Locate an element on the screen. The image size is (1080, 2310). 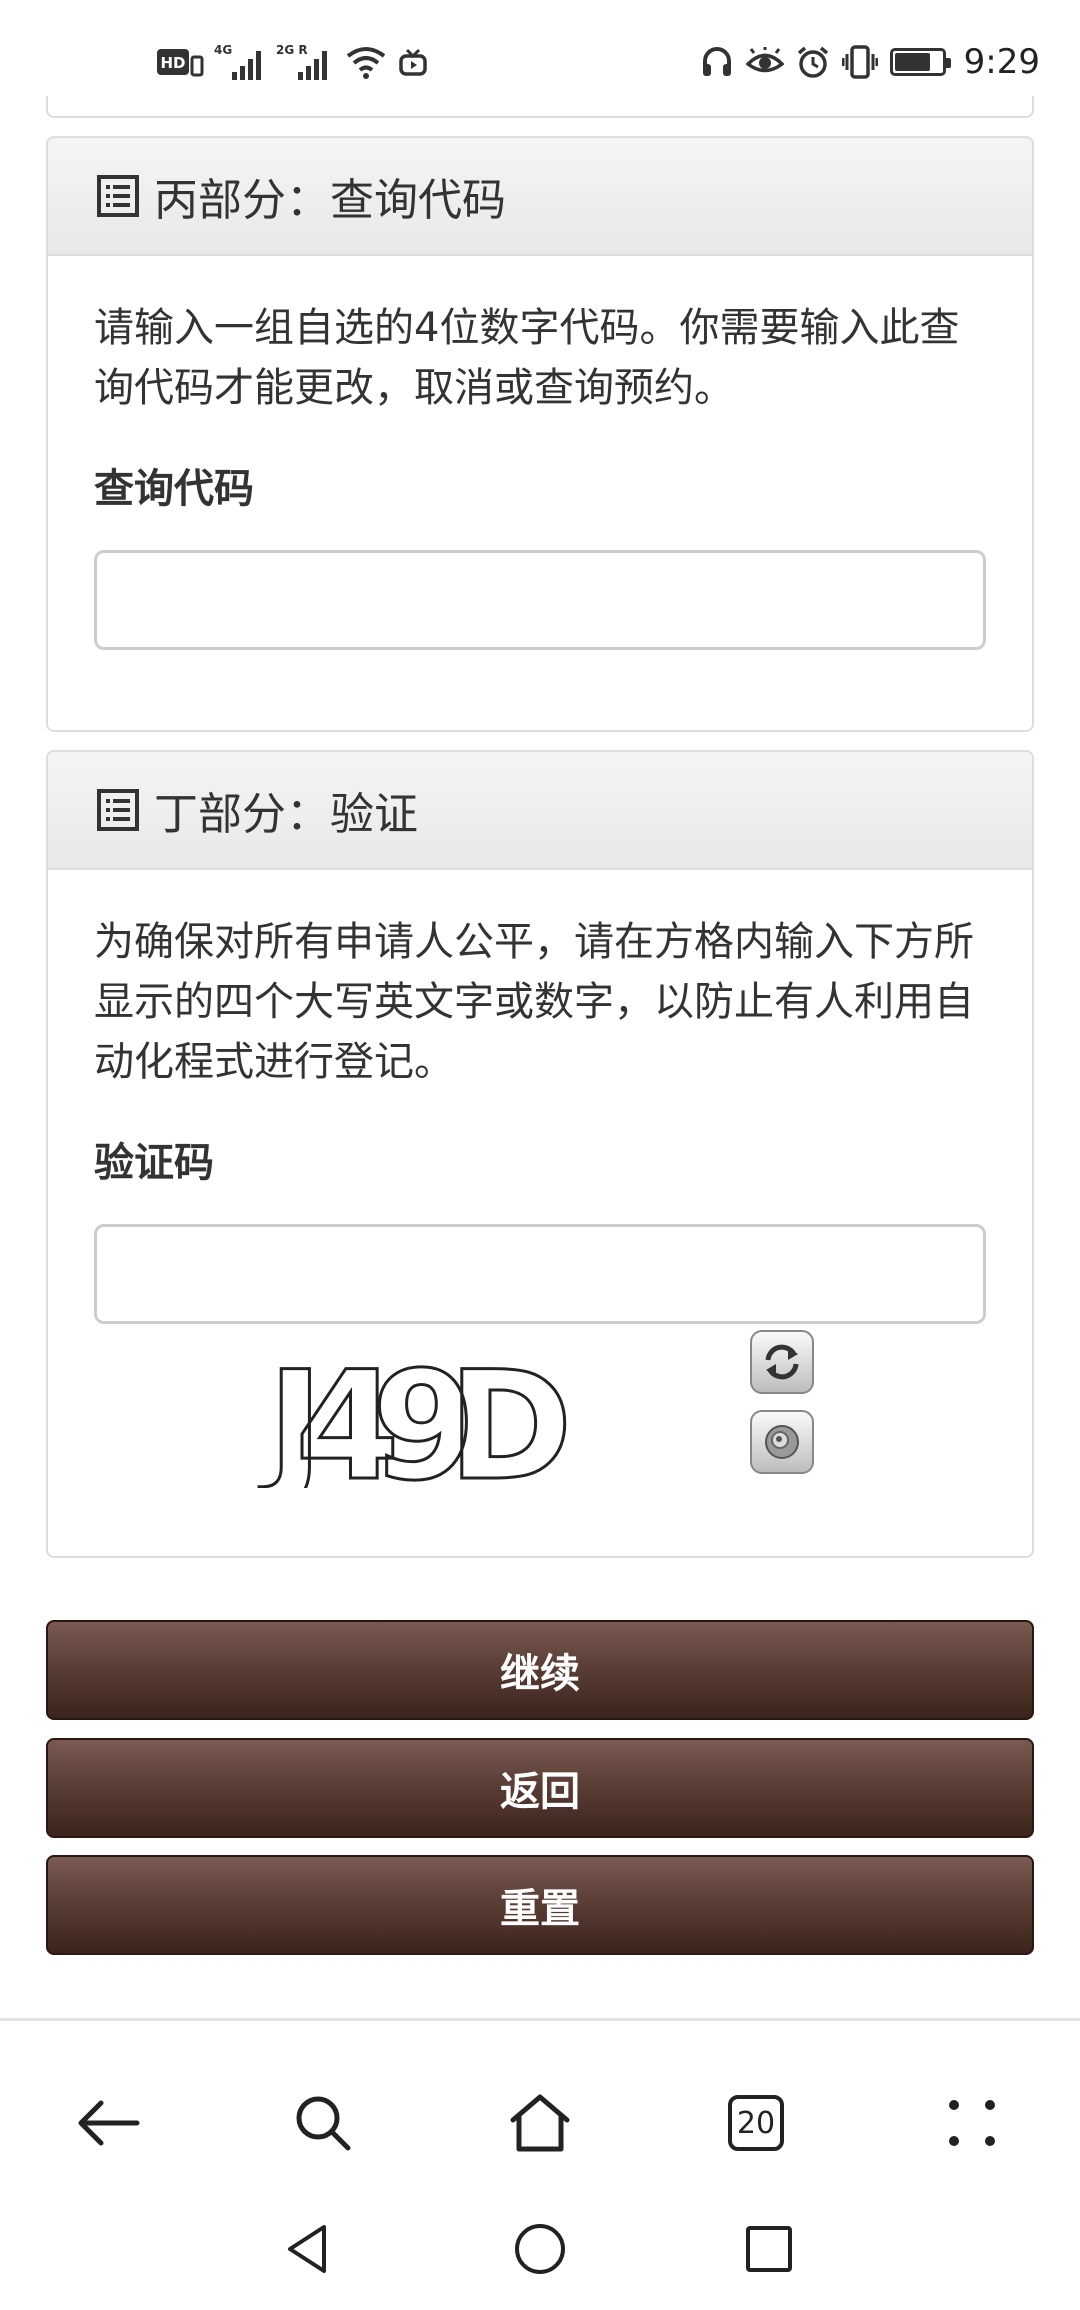
eye-icon is located at coordinates (764, 60).